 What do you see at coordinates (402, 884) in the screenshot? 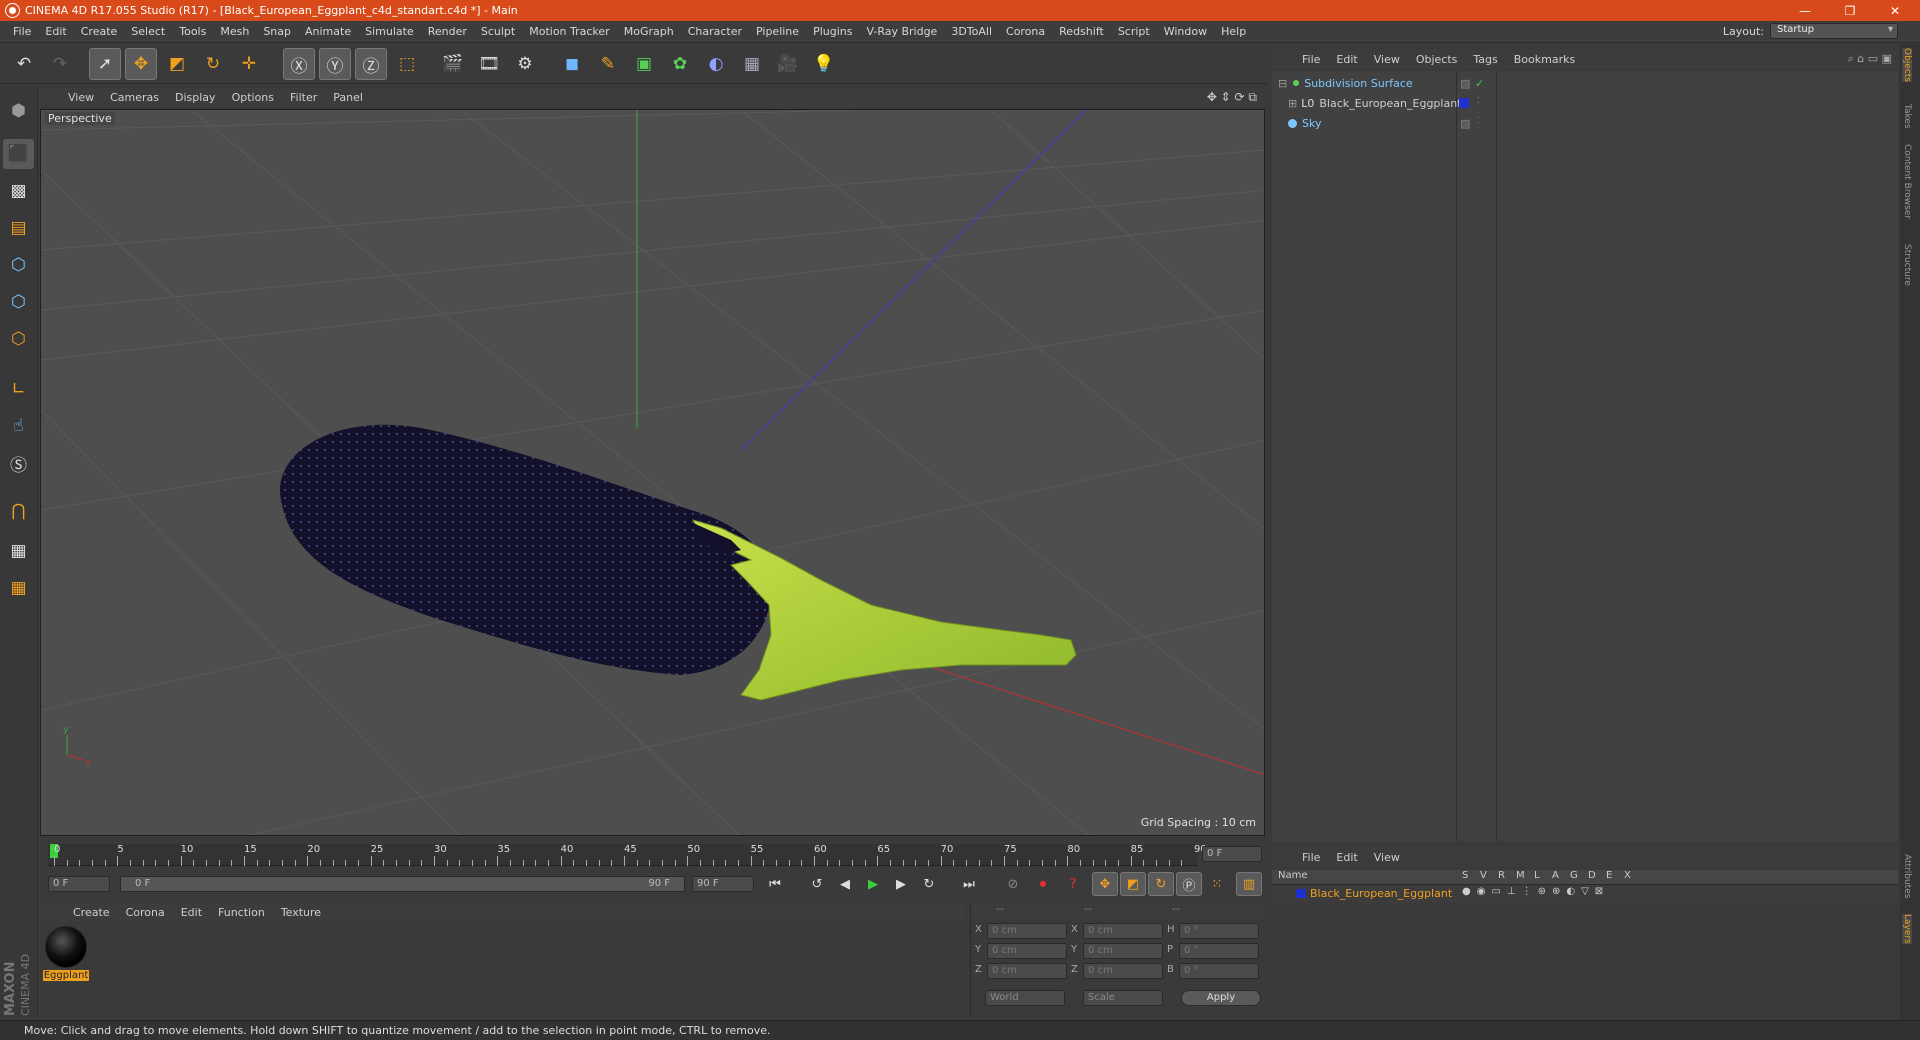
I see `range-slider: 0 F 90 F` at bounding box center [402, 884].